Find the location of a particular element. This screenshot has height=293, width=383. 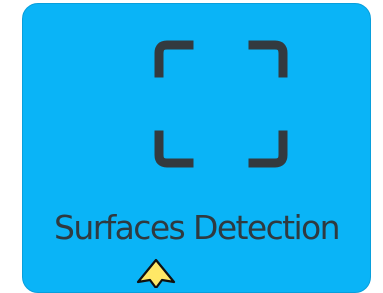

pointer-cursor-icon is located at coordinates (156, 273).